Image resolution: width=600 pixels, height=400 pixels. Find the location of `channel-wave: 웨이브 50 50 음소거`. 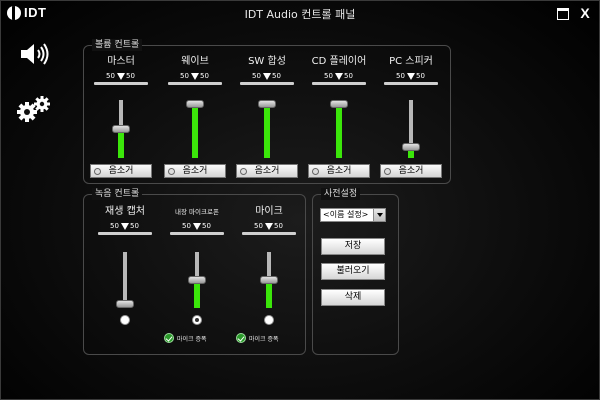

channel-wave: 웨이브 50 50 음소거 is located at coordinates (195, 117).